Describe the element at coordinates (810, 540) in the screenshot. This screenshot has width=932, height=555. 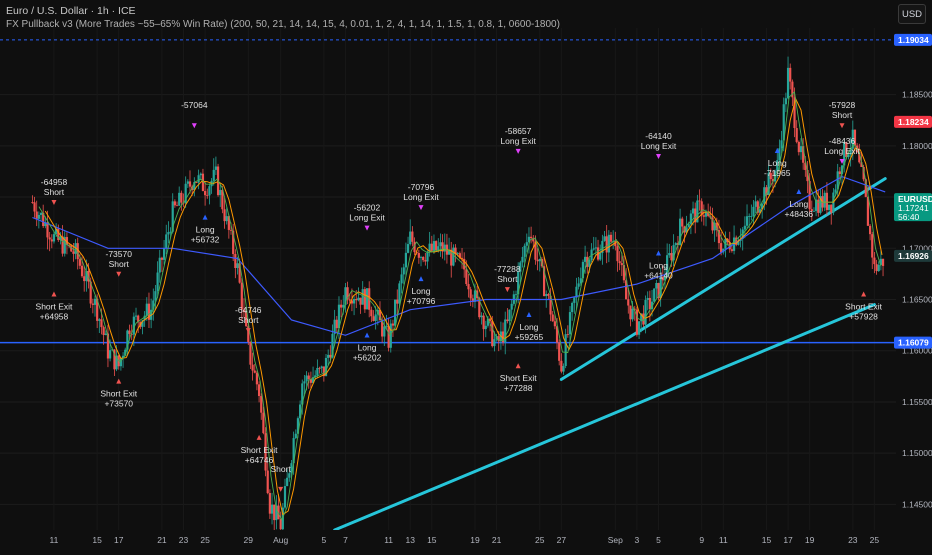
I see `time-tick-label: 19` at that location.